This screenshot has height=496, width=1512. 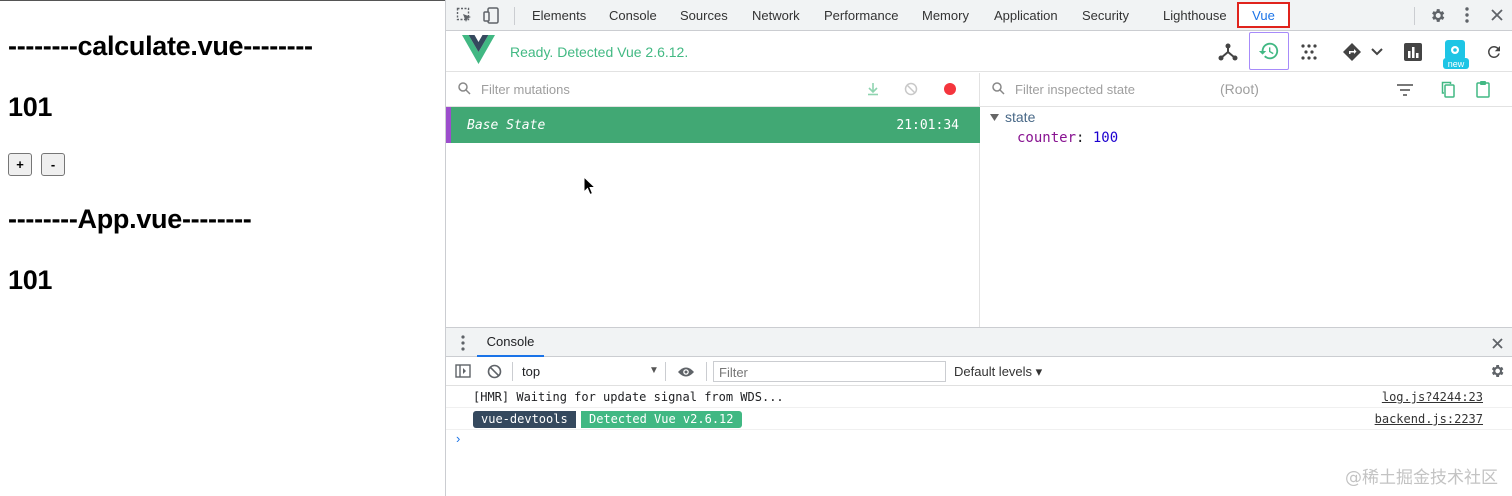 I want to click on tab-memory: Memory, so click(x=945, y=15).